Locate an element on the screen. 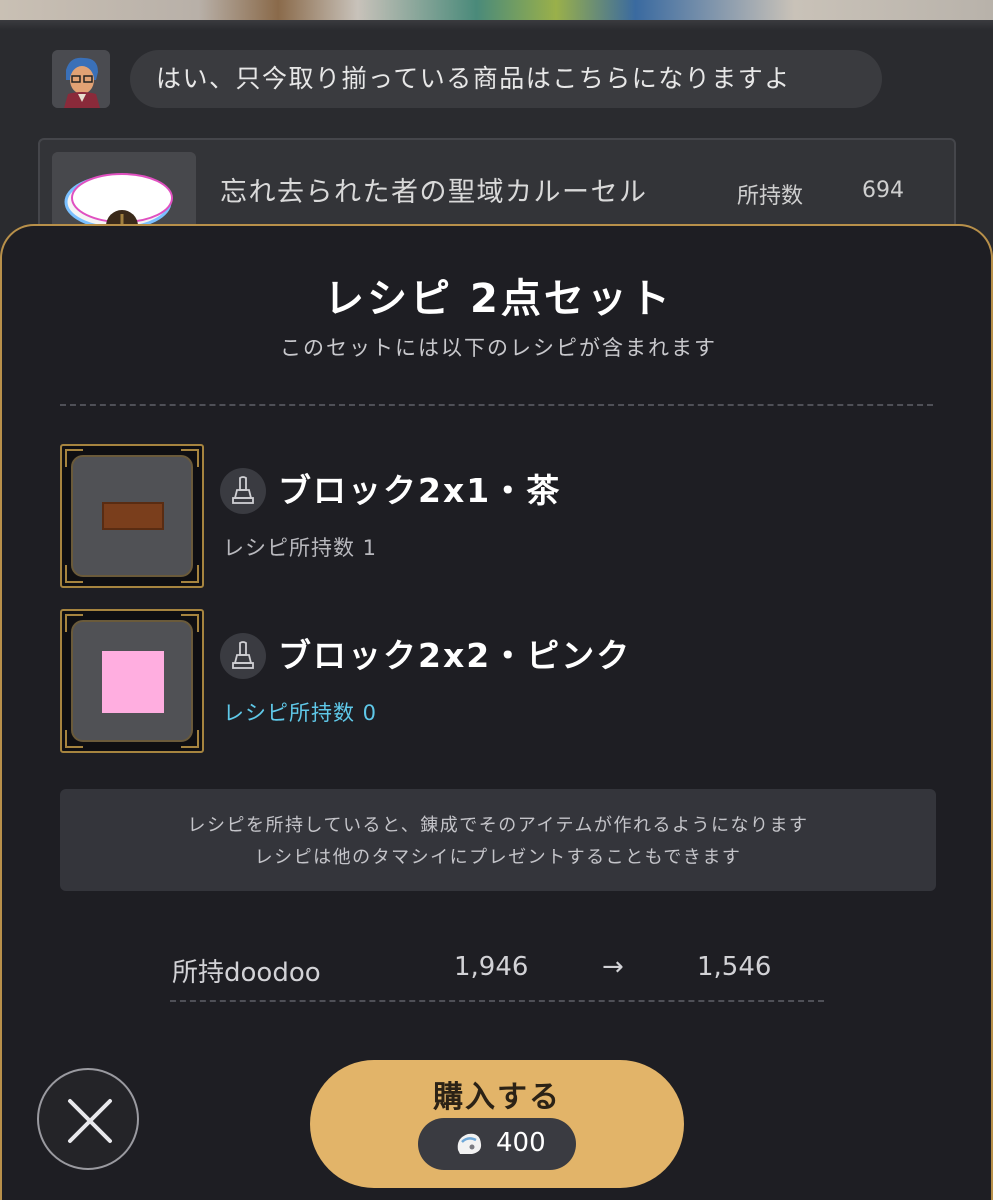  purchase-label: 購入する is located at coordinates (497, 1097).